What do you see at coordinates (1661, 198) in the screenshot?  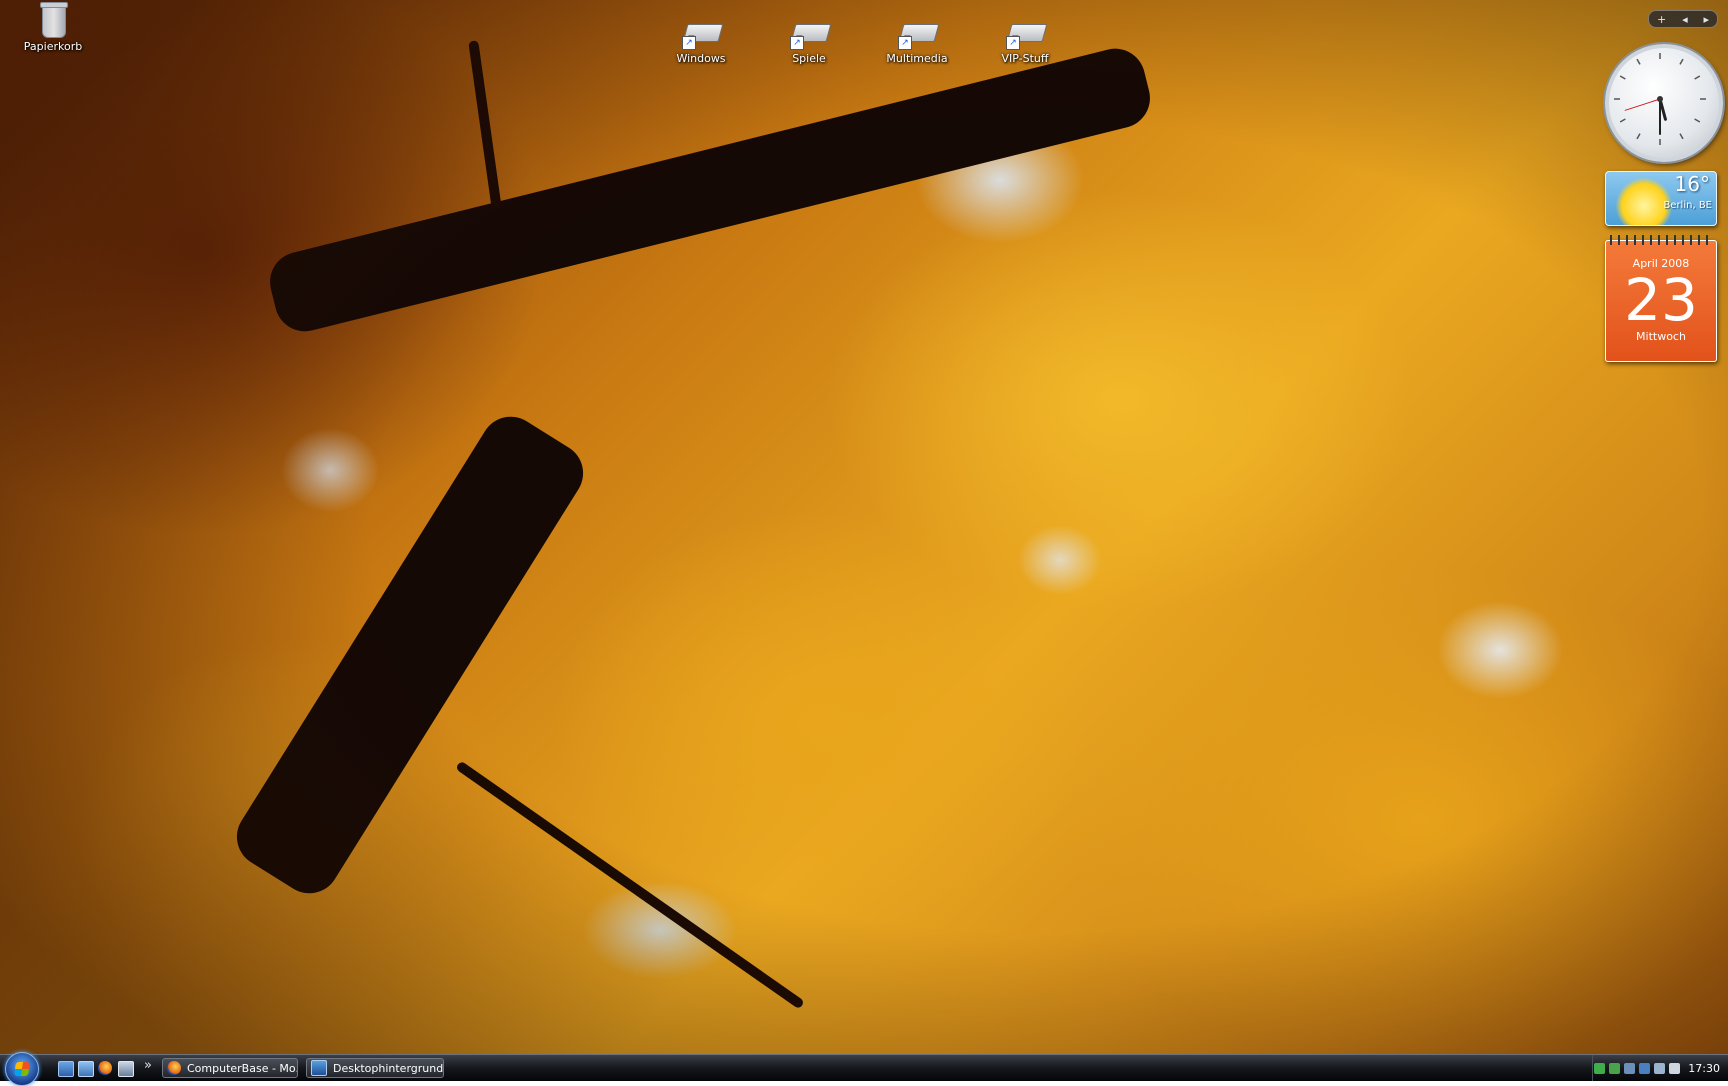 I see `weather-gadget: 16° Berlin, BE` at bounding box center [1661, 198].